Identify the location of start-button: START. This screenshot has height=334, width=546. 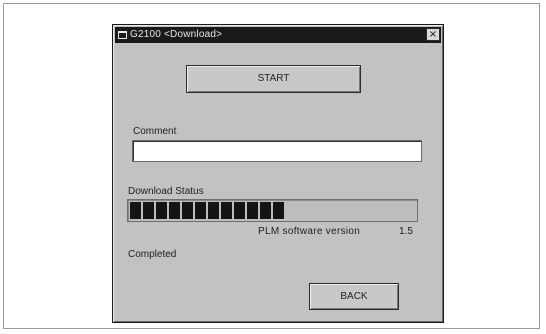
(273, 79).